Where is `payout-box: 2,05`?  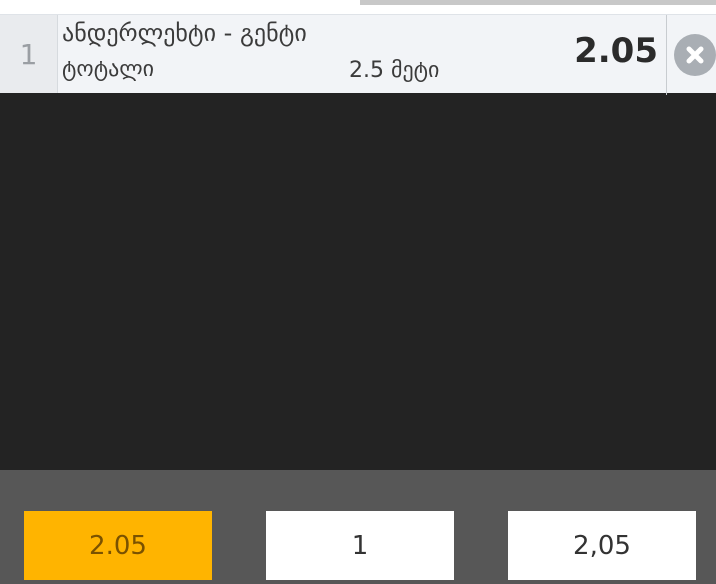 payout-box: 2,05 is located at coordinates (602, 545).